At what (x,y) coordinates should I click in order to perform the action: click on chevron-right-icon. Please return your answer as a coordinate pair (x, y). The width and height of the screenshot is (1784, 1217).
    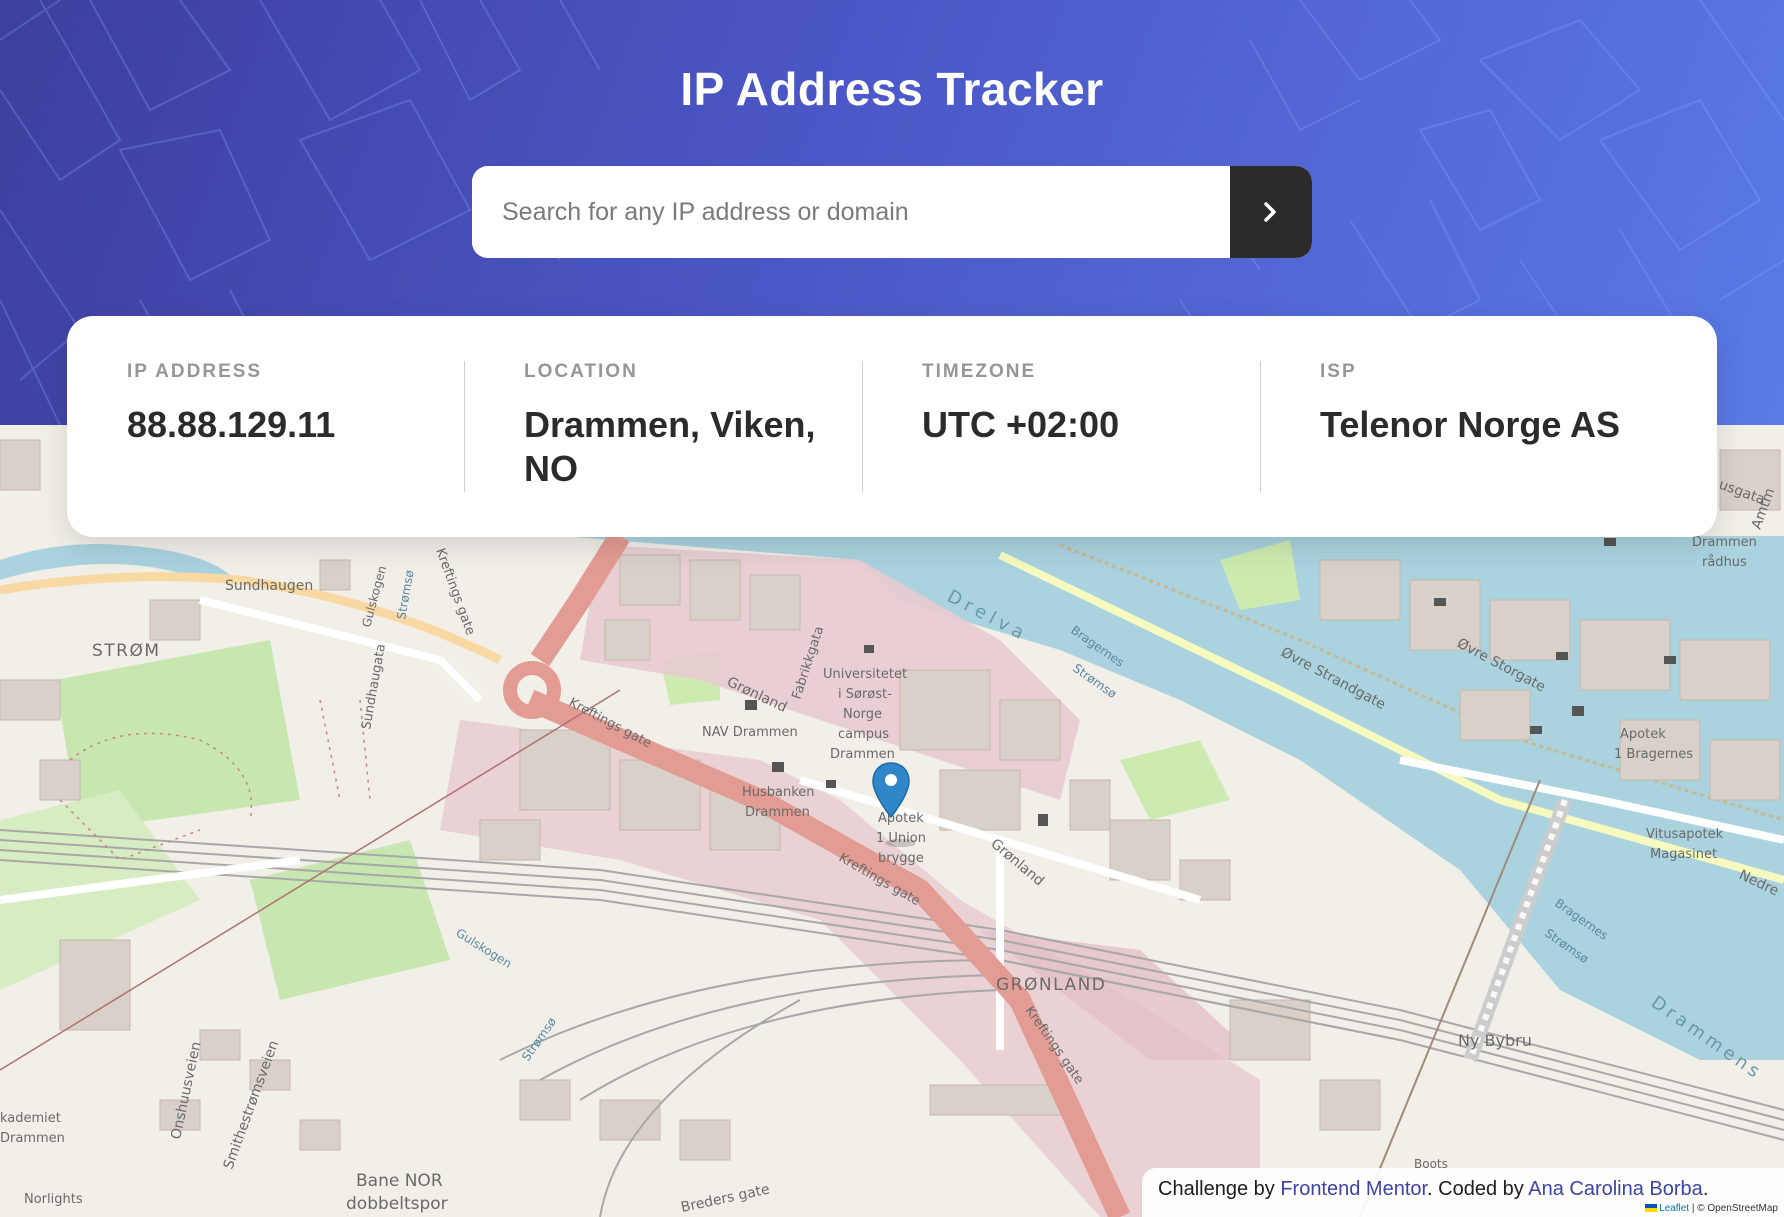
    Looking at the image, I should click on (1270, 212).